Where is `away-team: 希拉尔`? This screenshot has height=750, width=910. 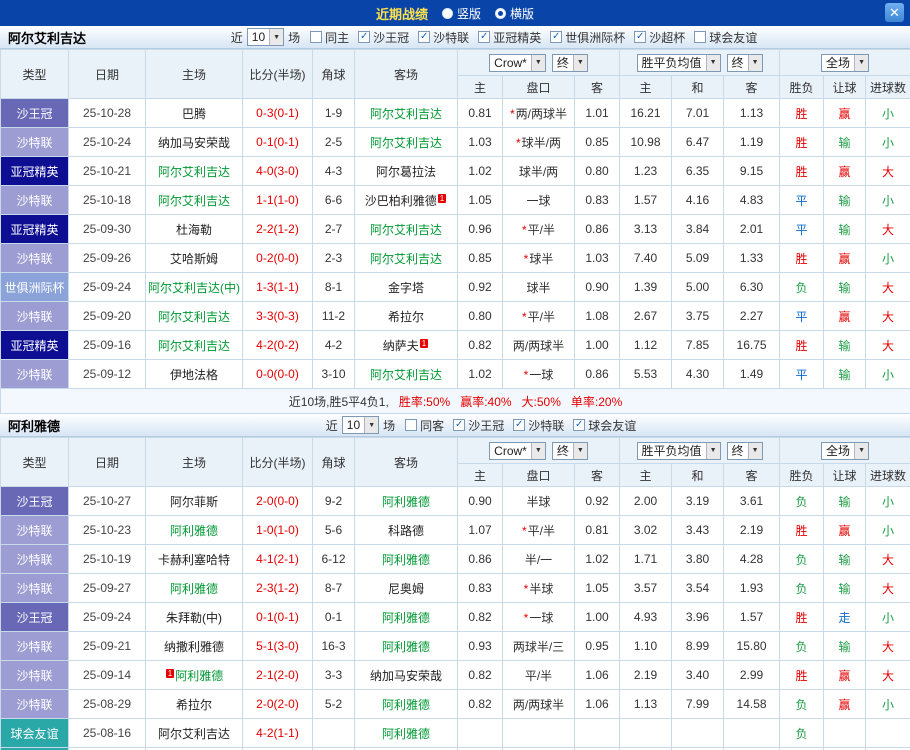 away-team: 希拉尔 is located at coordinates (406, 316).